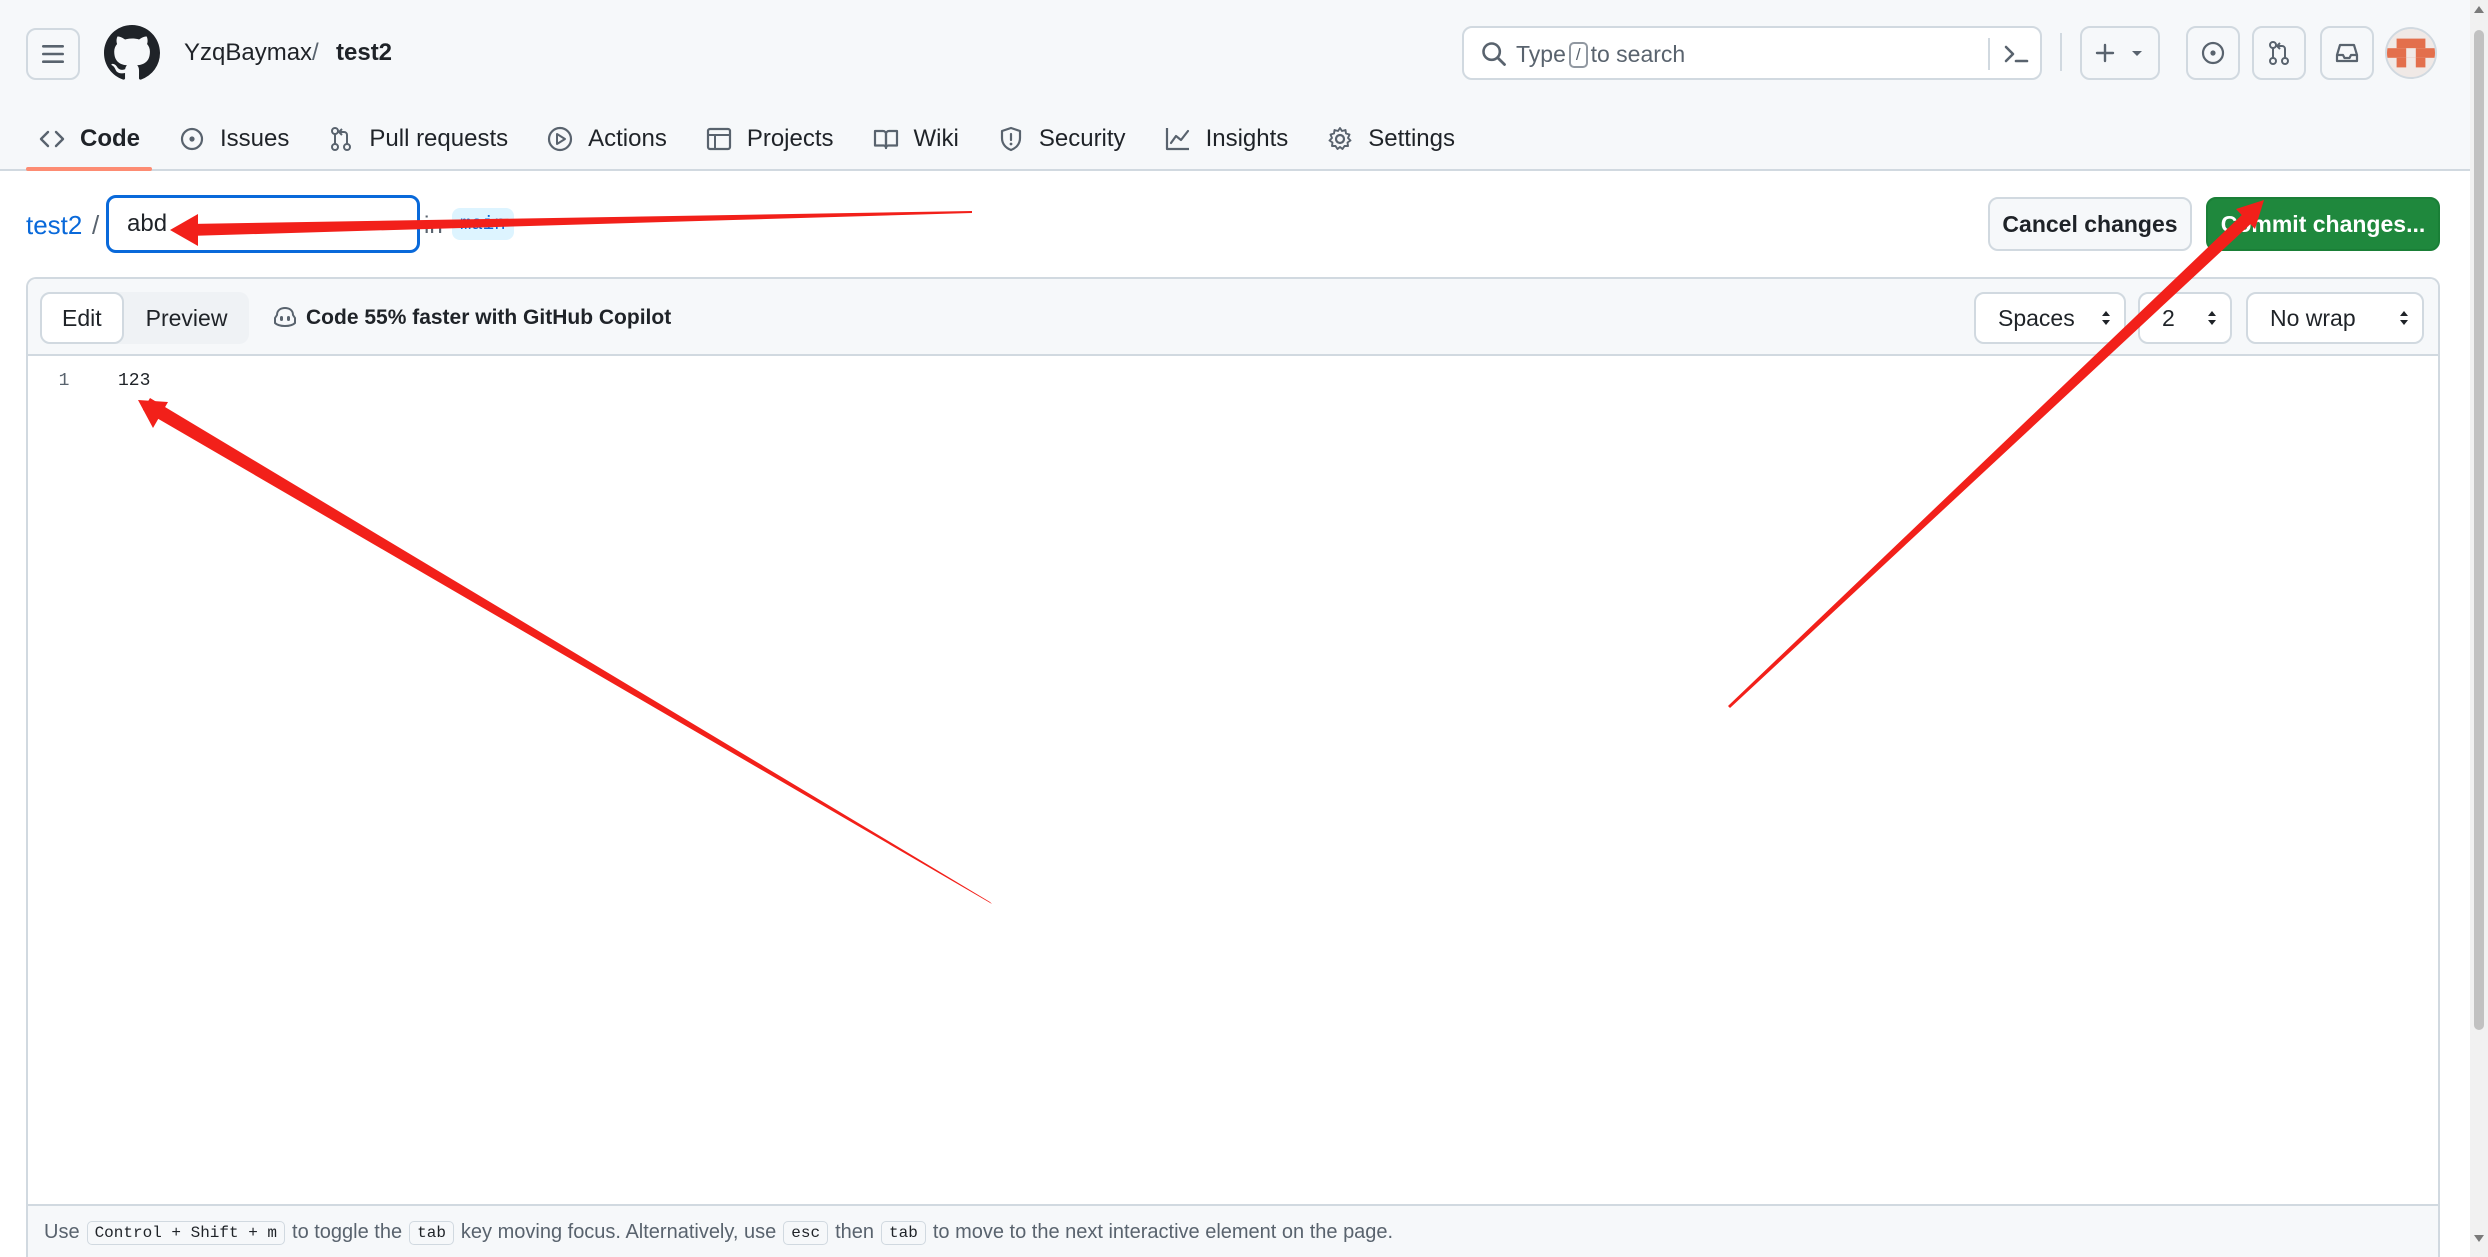  Describe the element at coordinates (1411, 138) in the screenshot. I see `tab-label: Settings` at that location.